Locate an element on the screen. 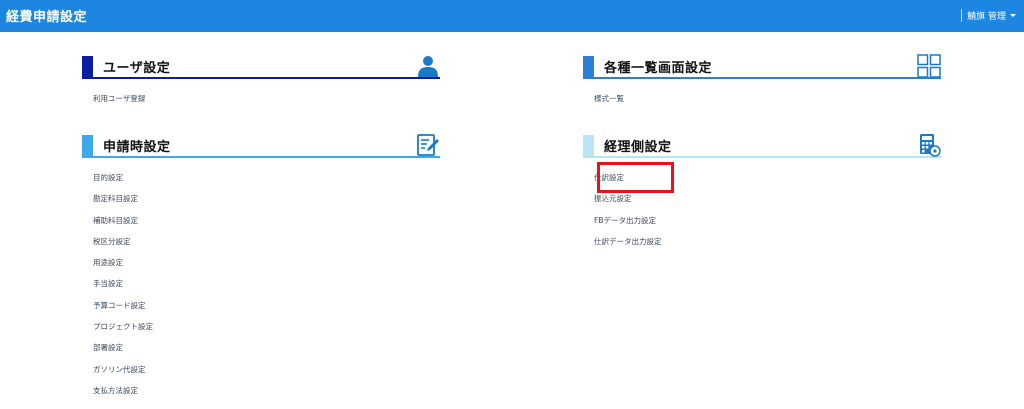 This screenshot has width=1024, height=409. section-user-settings: ユーザ設定 利用ユーザ登録 is located at coordinates (261, 82).